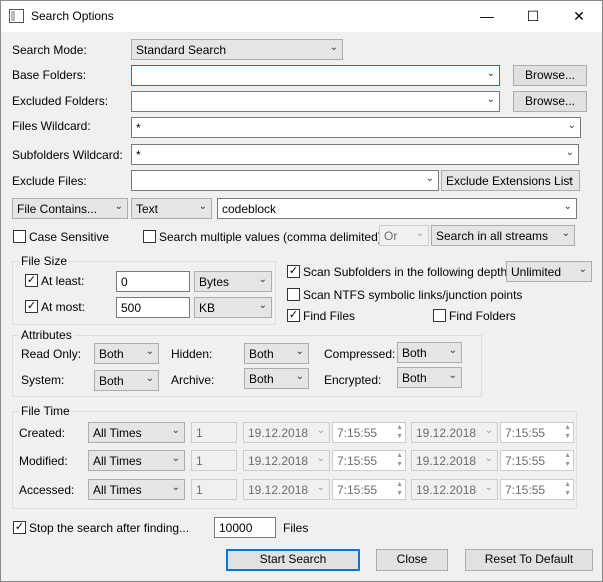  Describe the element at coordinates (126, 353) in the screenshot. I see `read-only-select: Both ⌄` at that location.